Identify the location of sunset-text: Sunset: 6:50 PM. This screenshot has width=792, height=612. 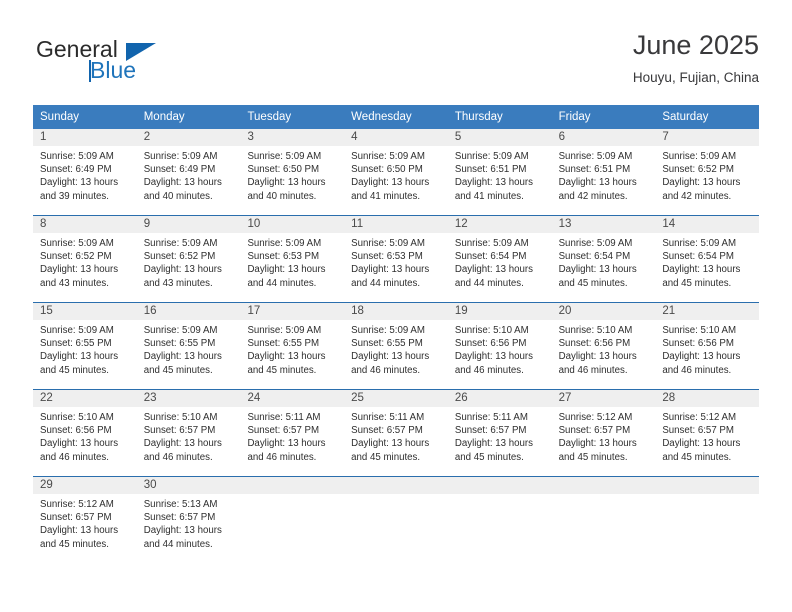
(283, 170).